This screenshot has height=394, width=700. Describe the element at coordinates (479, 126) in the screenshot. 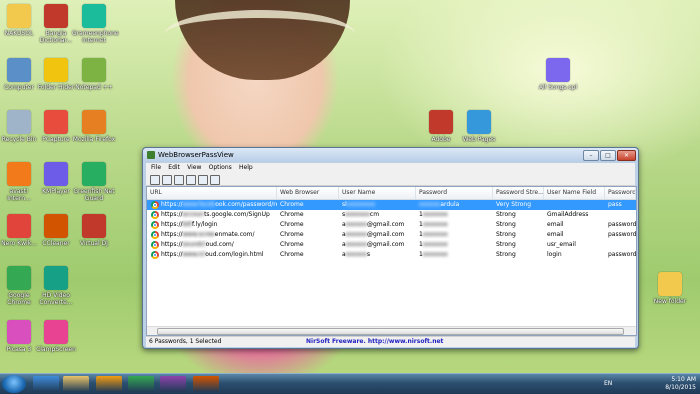

I see `desktop-icon: Web Pages` at that location.